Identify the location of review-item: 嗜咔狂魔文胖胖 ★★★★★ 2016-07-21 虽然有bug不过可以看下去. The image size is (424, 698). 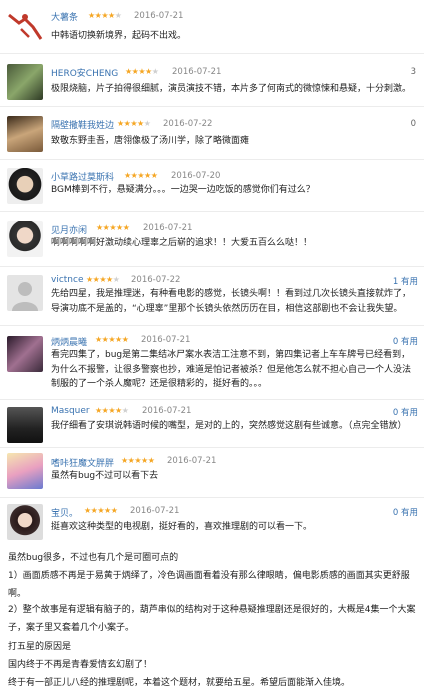
(212, 473).